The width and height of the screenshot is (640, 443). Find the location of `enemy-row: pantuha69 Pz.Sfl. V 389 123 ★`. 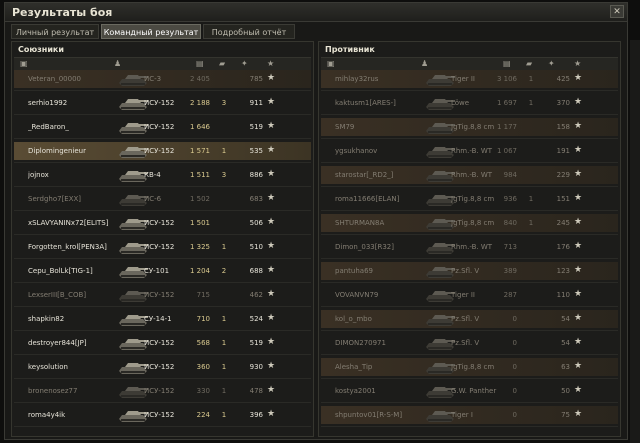

enemy-row: pantuha69 Pz.Sfl. V 389 123 ★ is located at coordinates (469, 271).